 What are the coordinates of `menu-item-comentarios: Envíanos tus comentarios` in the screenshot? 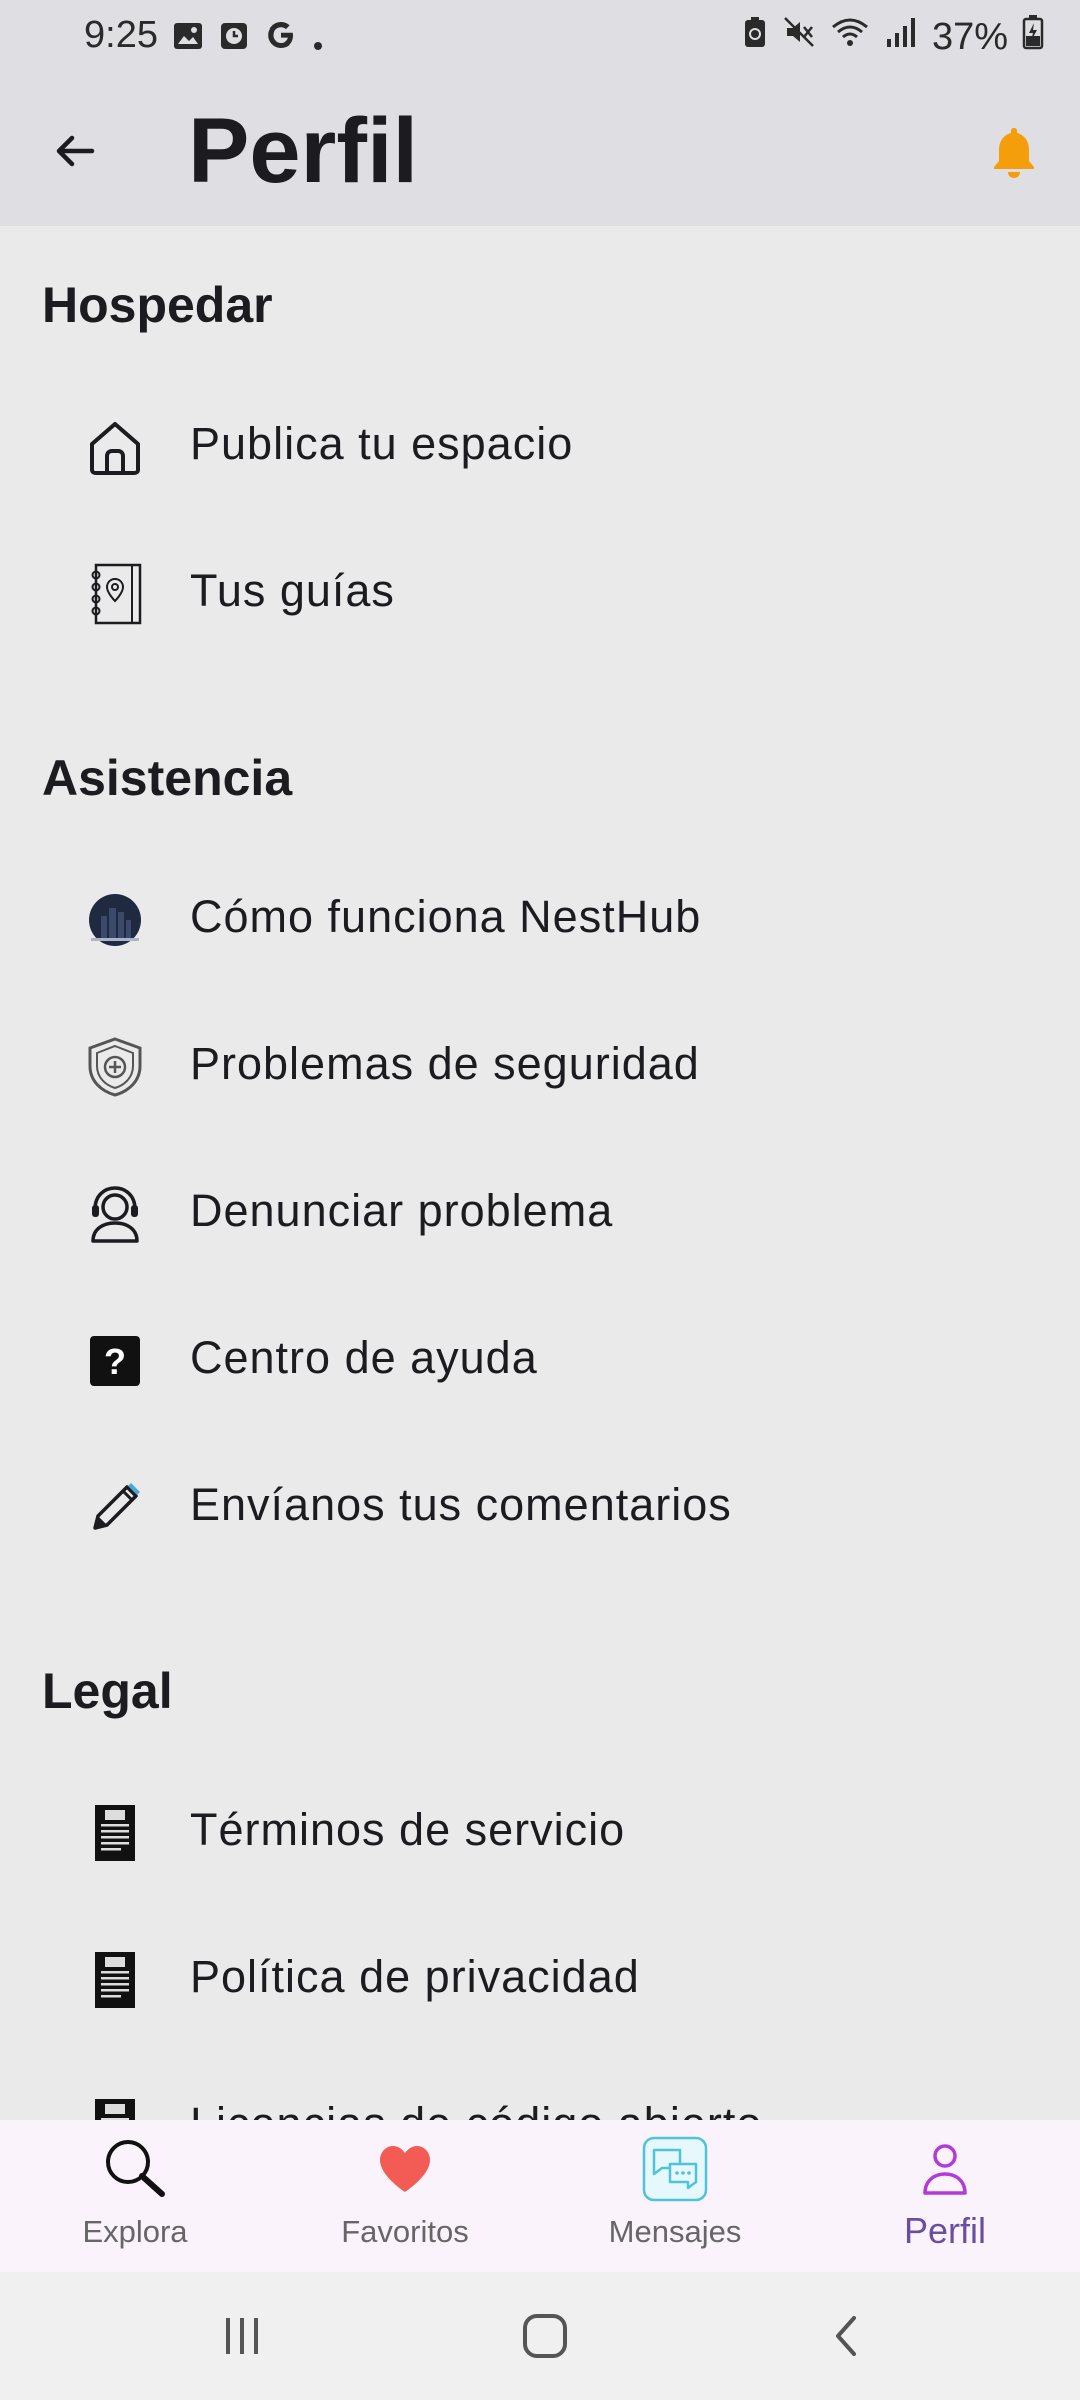 It's located at (540, 1503).